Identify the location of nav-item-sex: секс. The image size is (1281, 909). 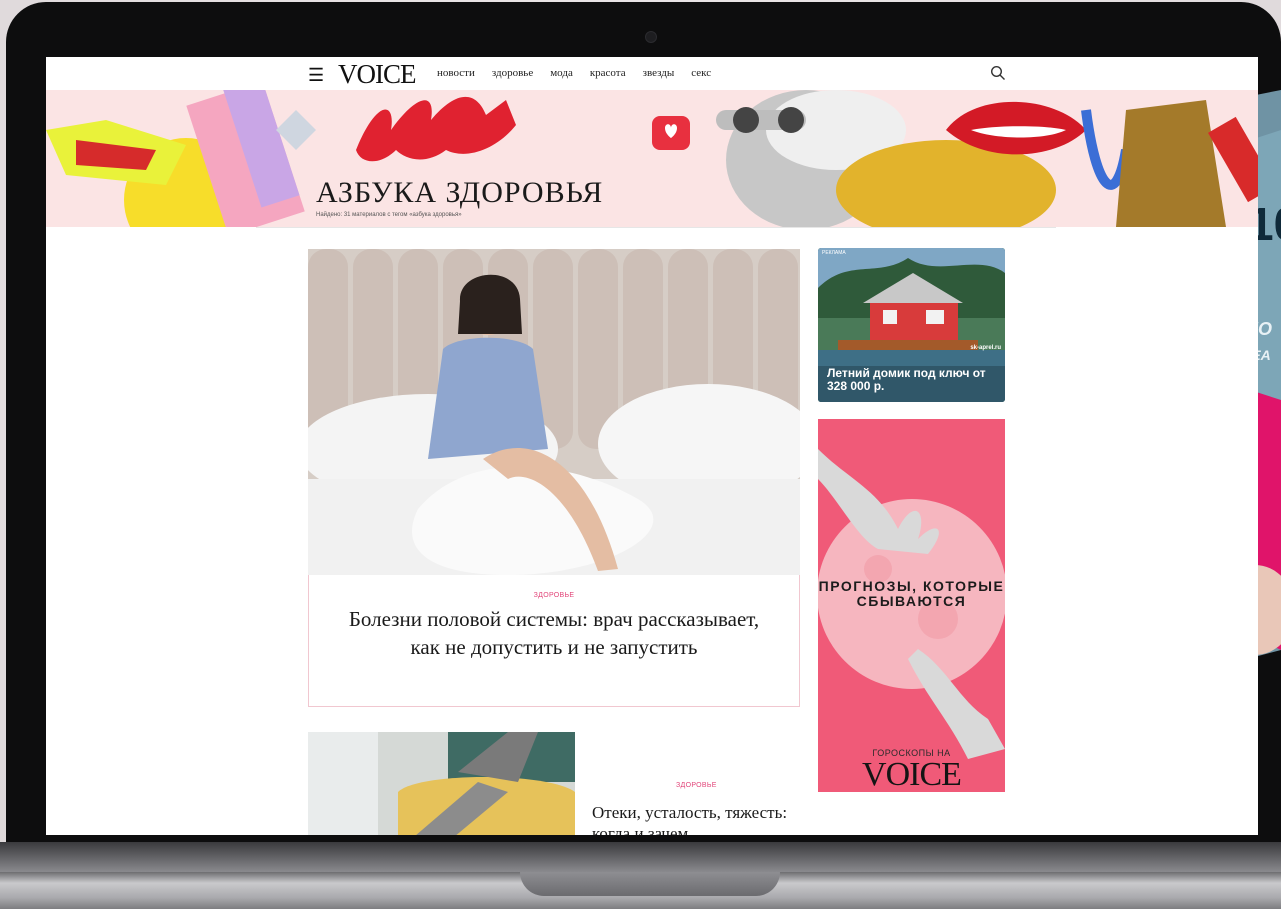
(701, 73).